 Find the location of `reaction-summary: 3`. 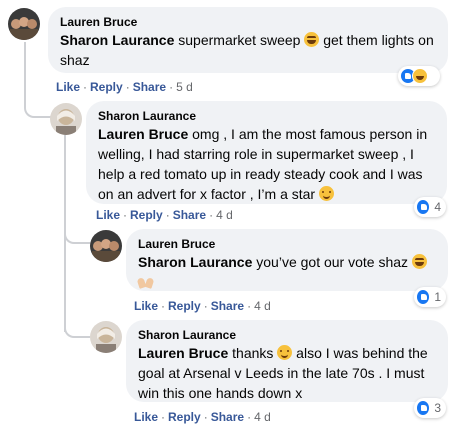

reaction-summary: 3 is located at coordinates (430, 408).